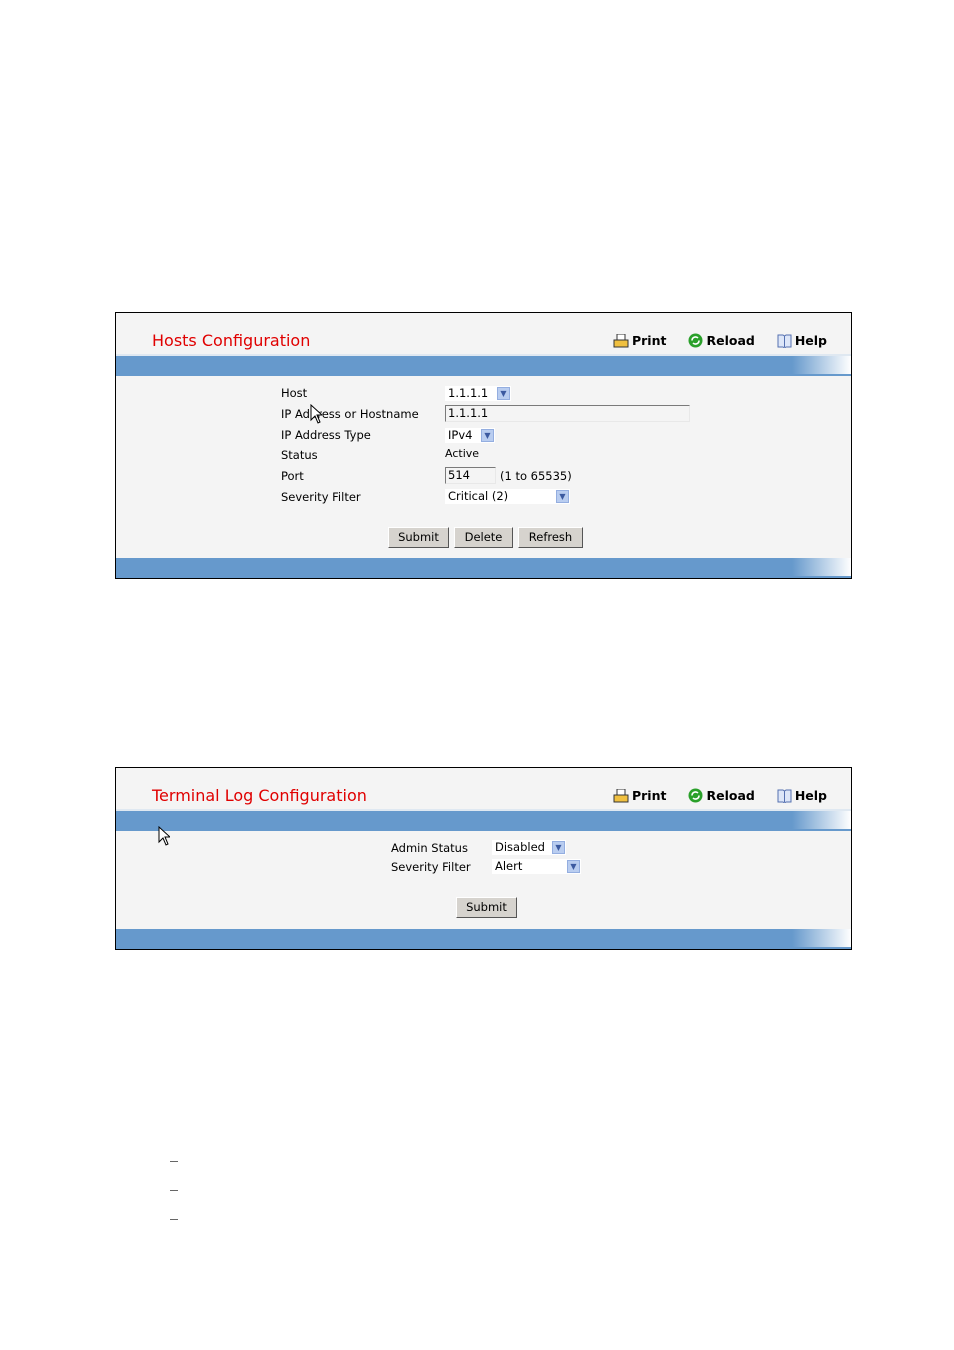 Image resolution: width=954 pixels, height=1350 pixels. What do you see at coordinates (483, 537) in the screenshot?
I see `delete-button: Delete` at bounding box center [483, 537].